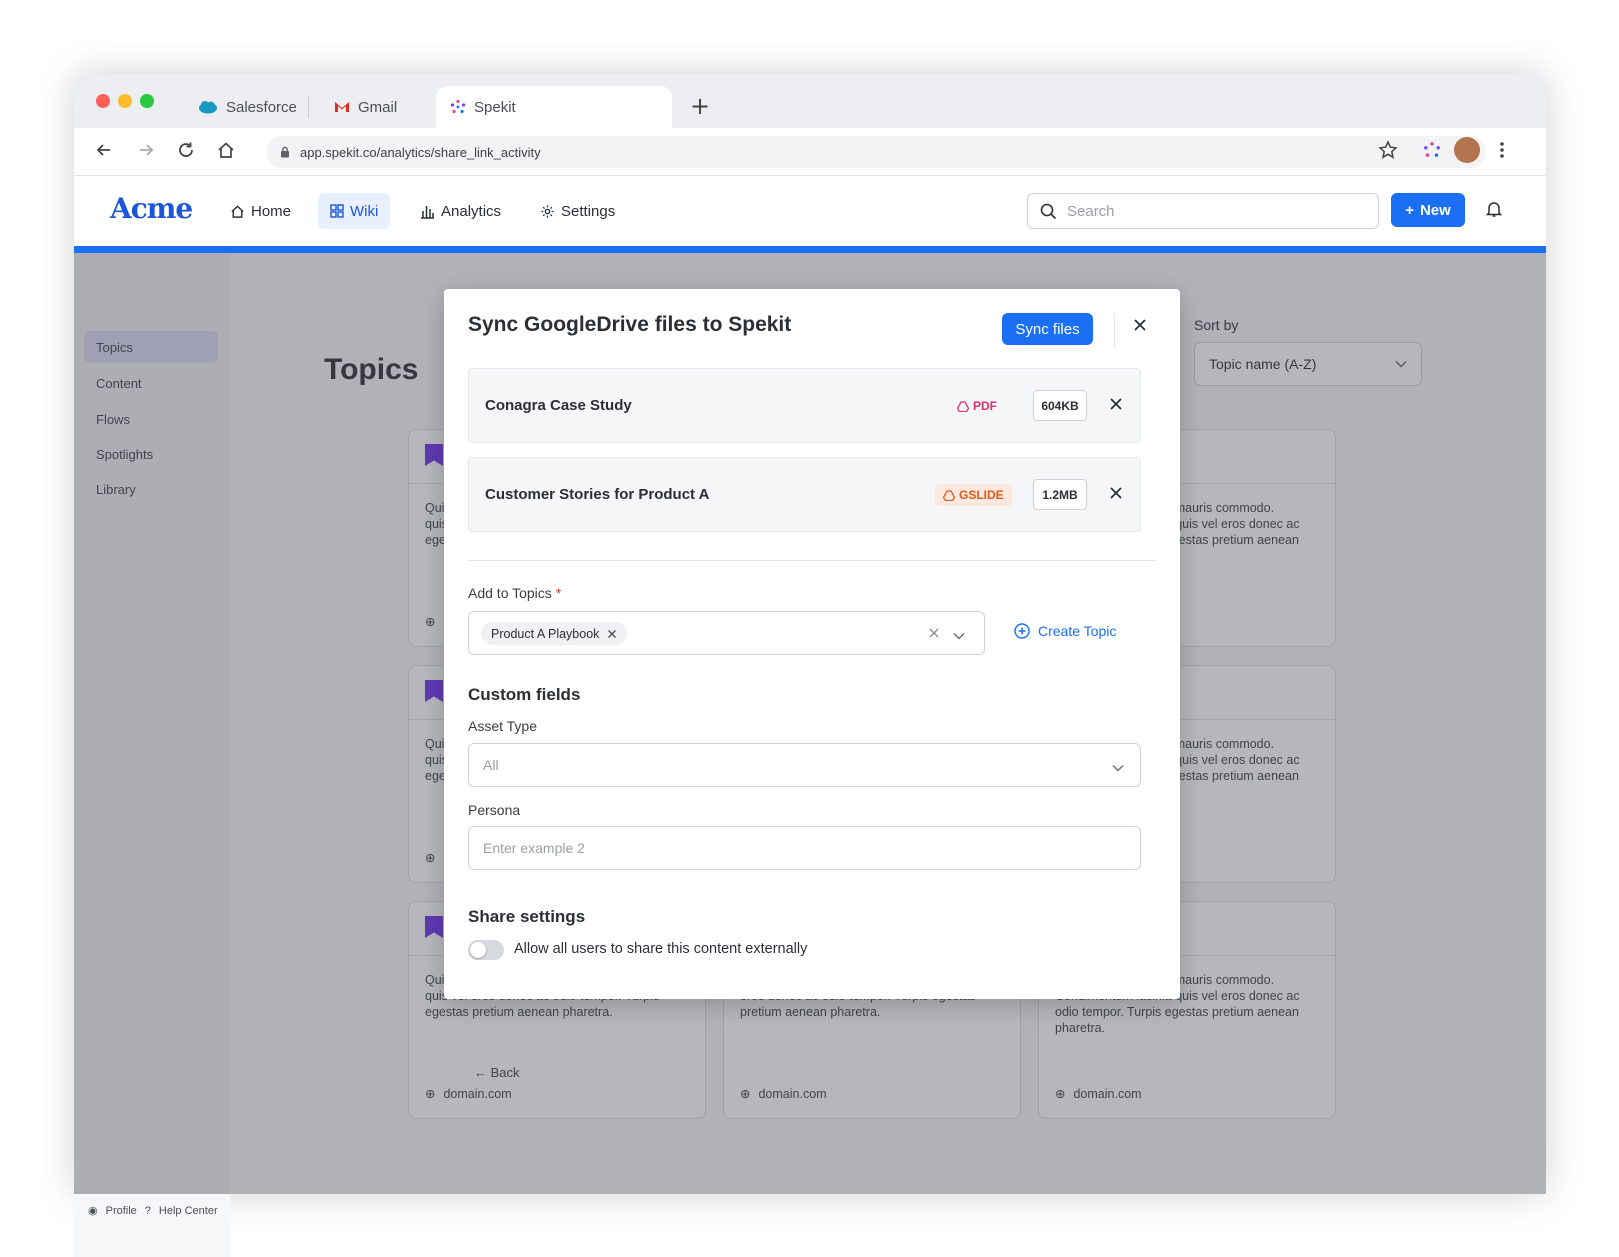 The height and width of the screenshot is (1257, 1619). Describe the element at coordinates (524, 694) in the screenshot. I see `custom-fields-title: Custom fields` at that location.